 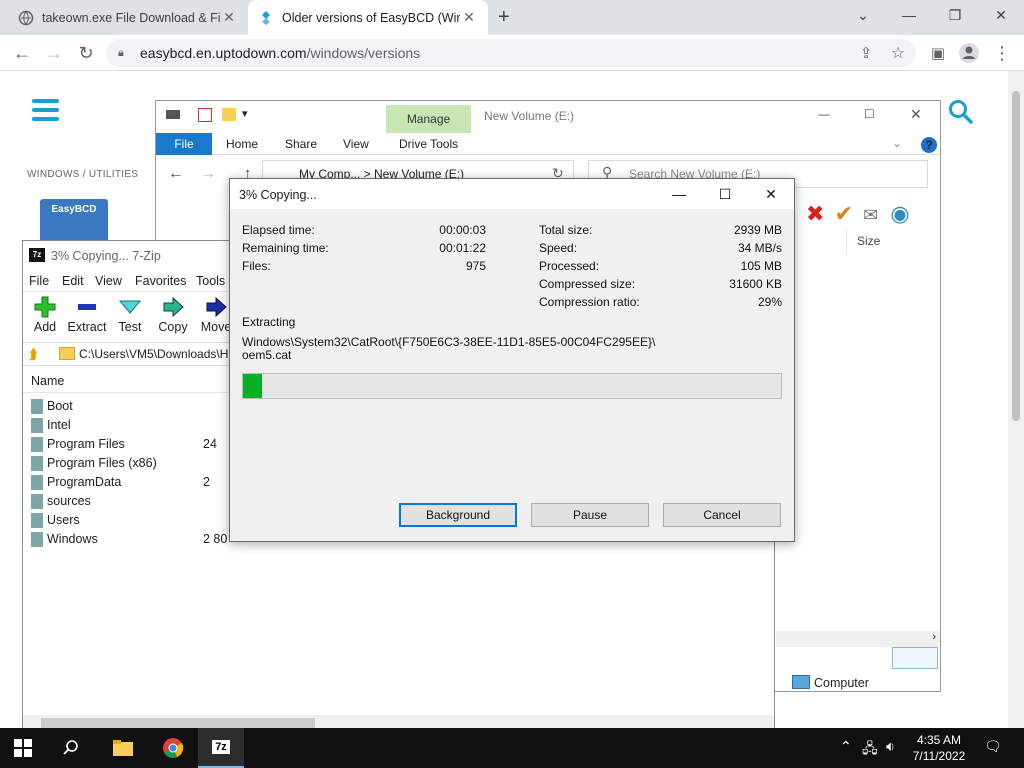 What do you see at coordinates (891, 242) in the screenshot?
I see `size-column-header: Size` at bounding box center [891, 242].